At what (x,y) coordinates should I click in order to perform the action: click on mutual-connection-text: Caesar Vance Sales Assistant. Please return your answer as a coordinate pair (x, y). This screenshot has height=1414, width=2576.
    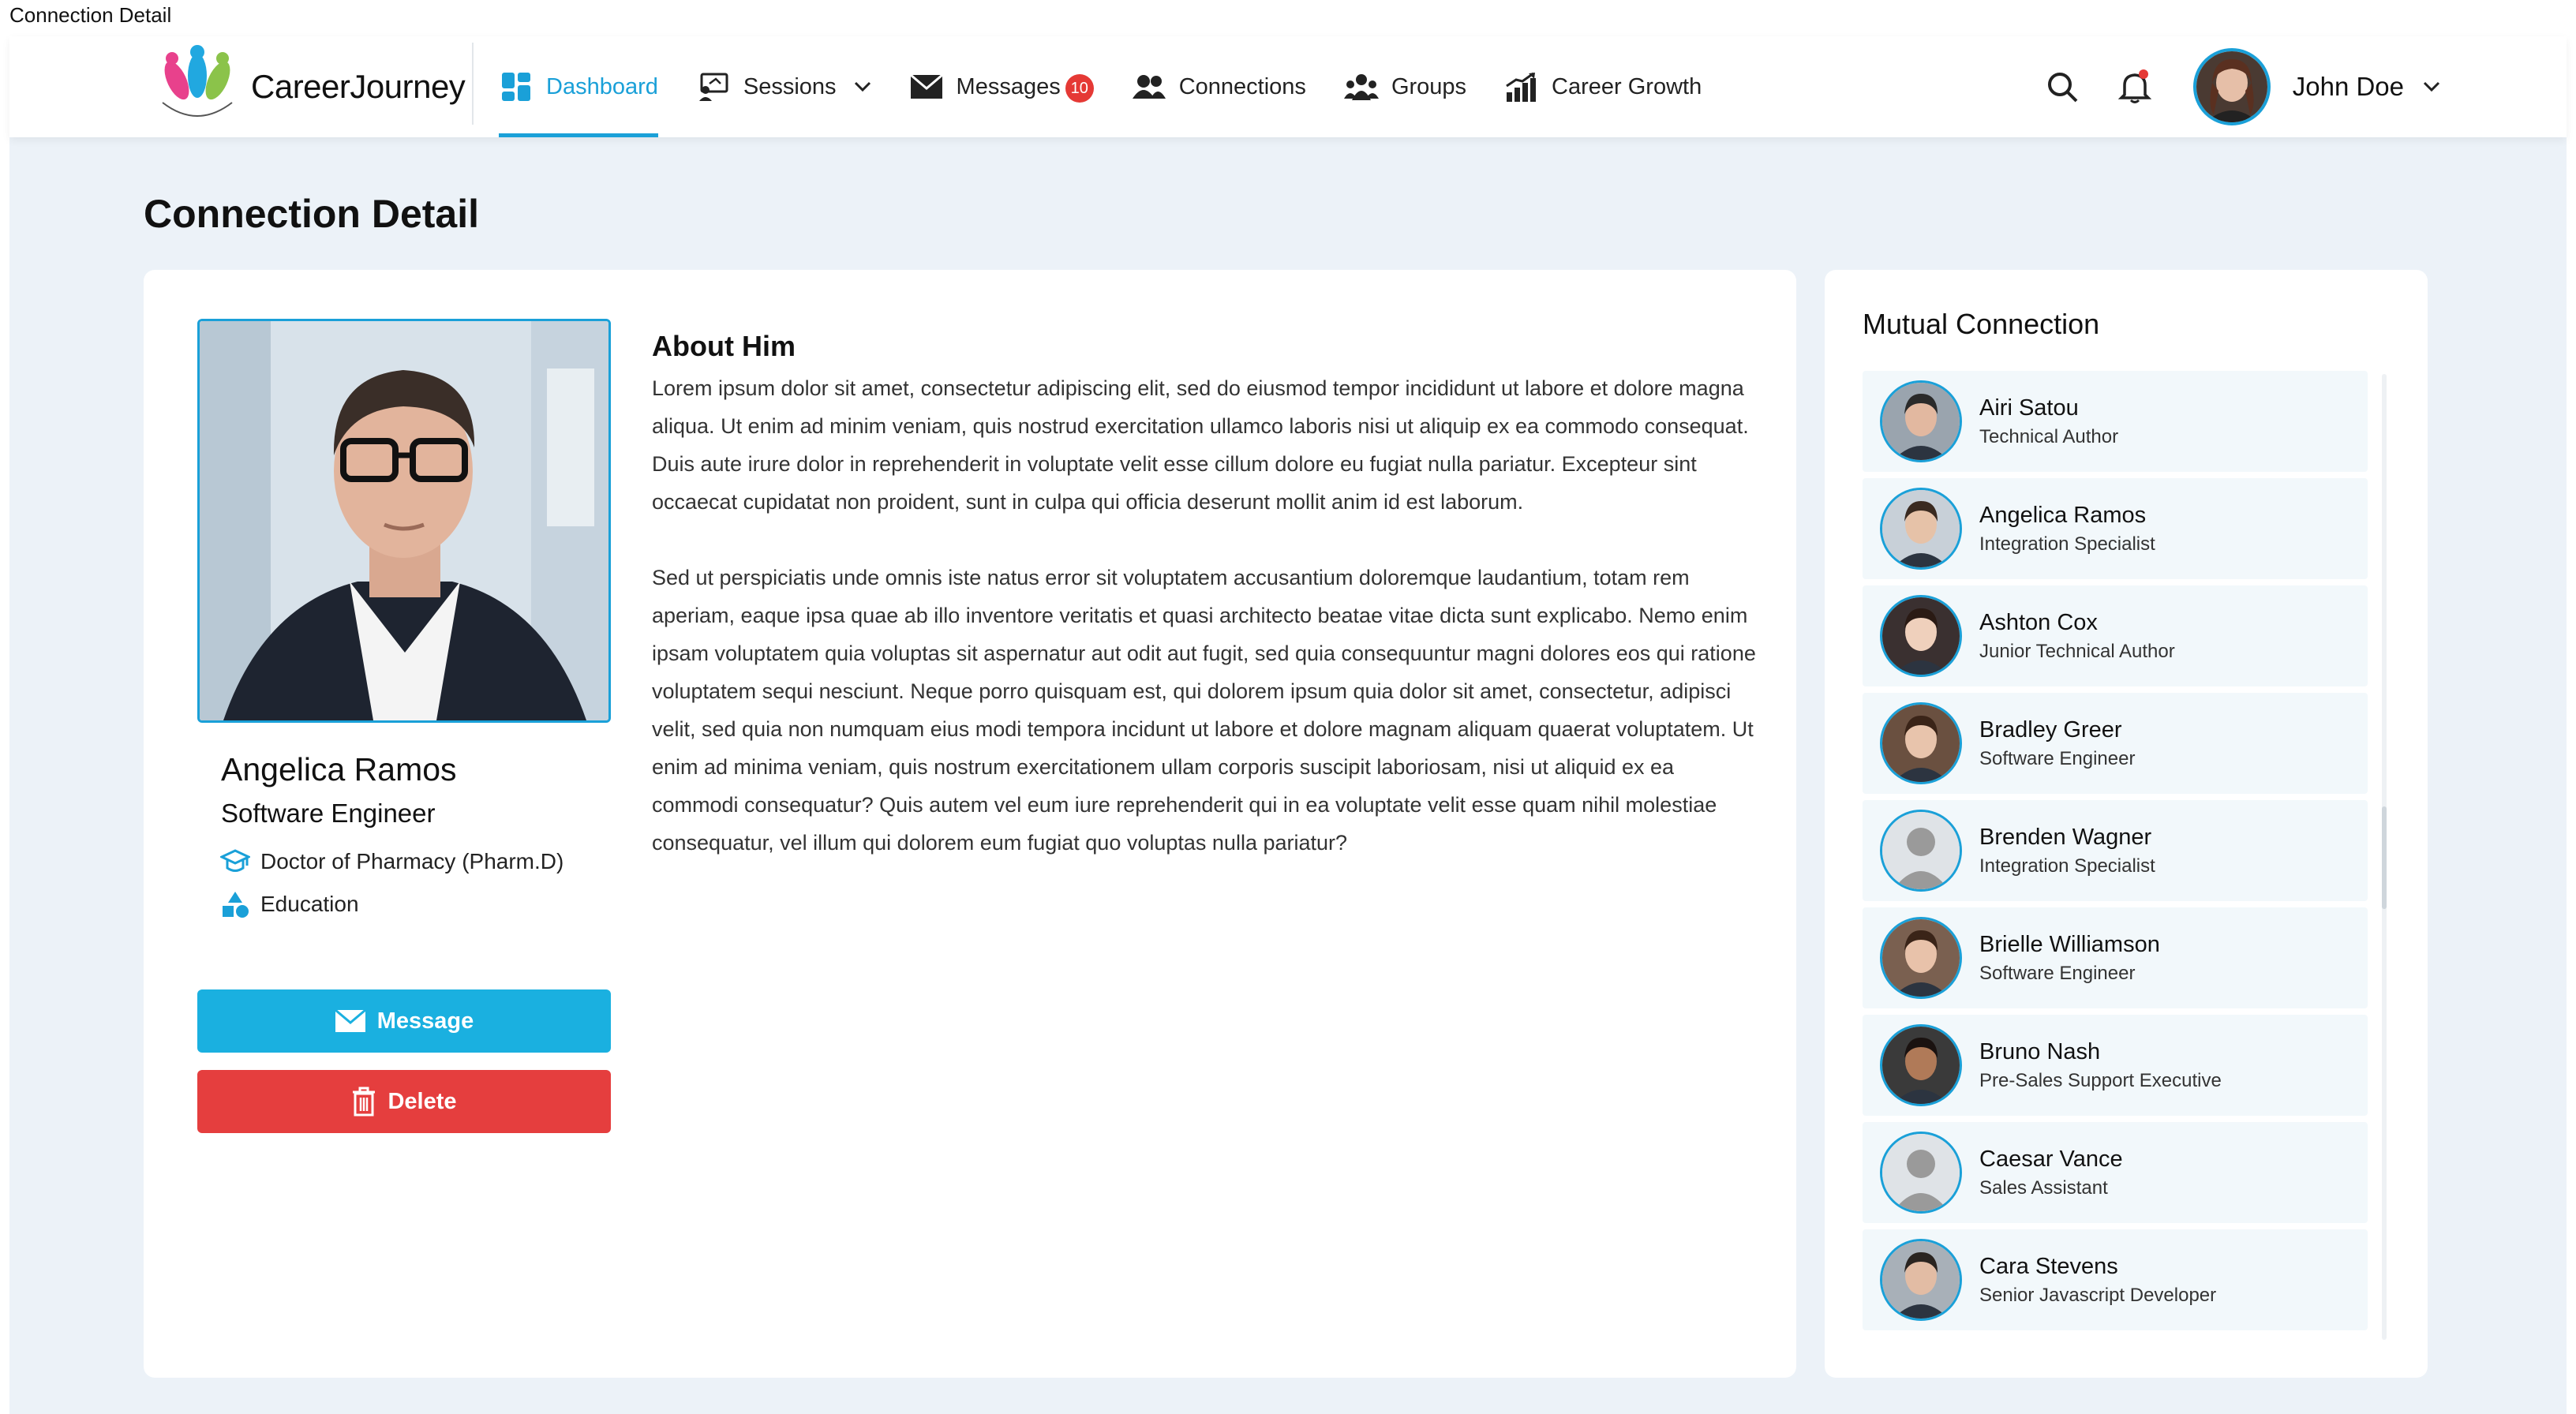
    Looking at the image, I should click on (2051, 1173).